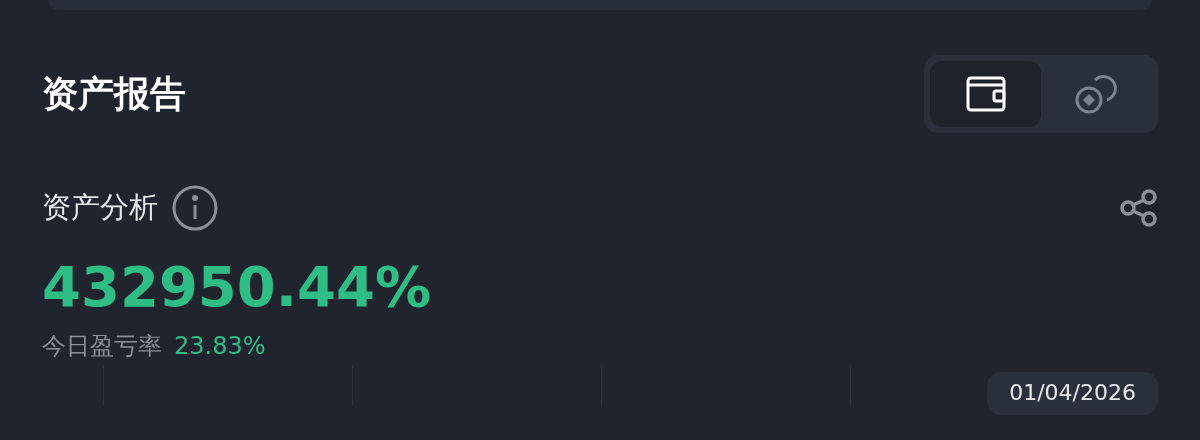 This screenshot has height=440, width=1200. Describe the element at coordinates (220, 346) in the screenshot. I see `today-value: 23.83%` at that location.